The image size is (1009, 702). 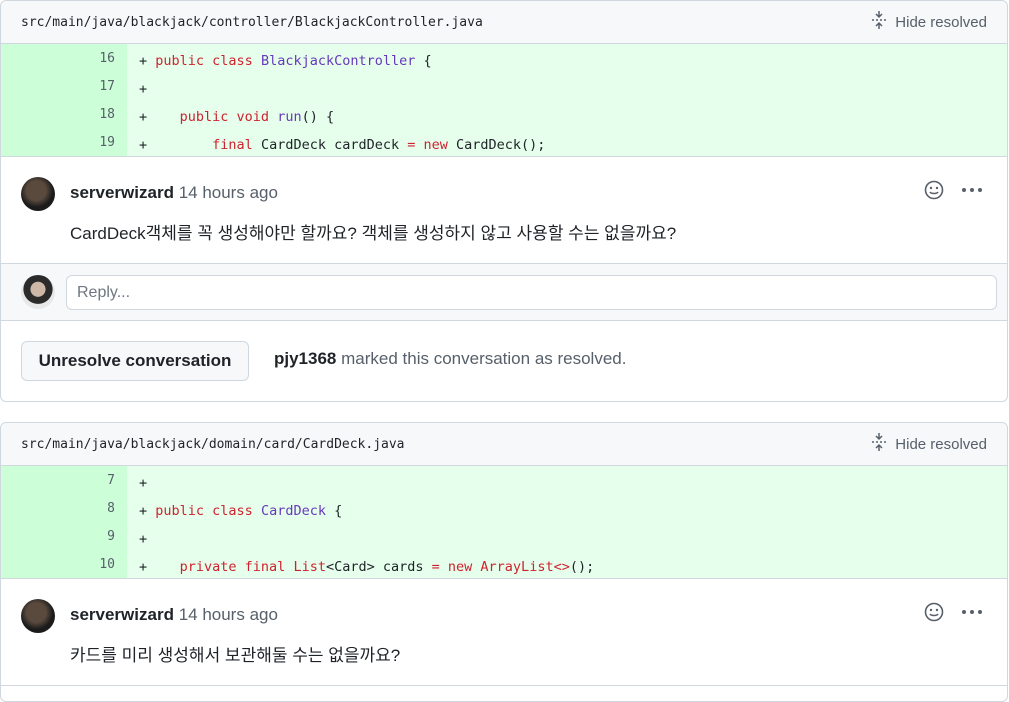 I want to click on current-user-avatar, so click(x=38, y=292).